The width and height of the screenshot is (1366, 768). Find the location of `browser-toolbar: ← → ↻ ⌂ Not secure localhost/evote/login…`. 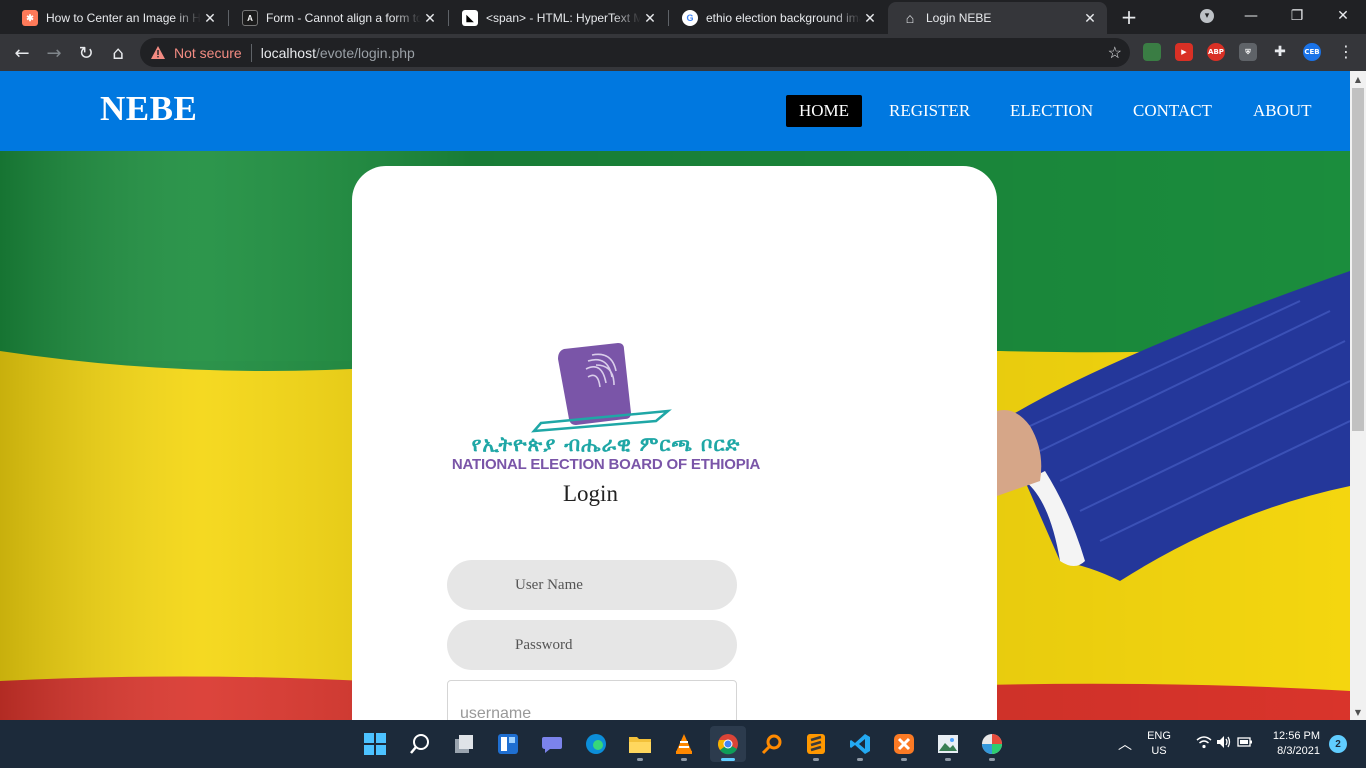

browser-toolbar: ← → ↻ ⌂ Not secure localhost/evote/login… is located at coordinates (683, 52).